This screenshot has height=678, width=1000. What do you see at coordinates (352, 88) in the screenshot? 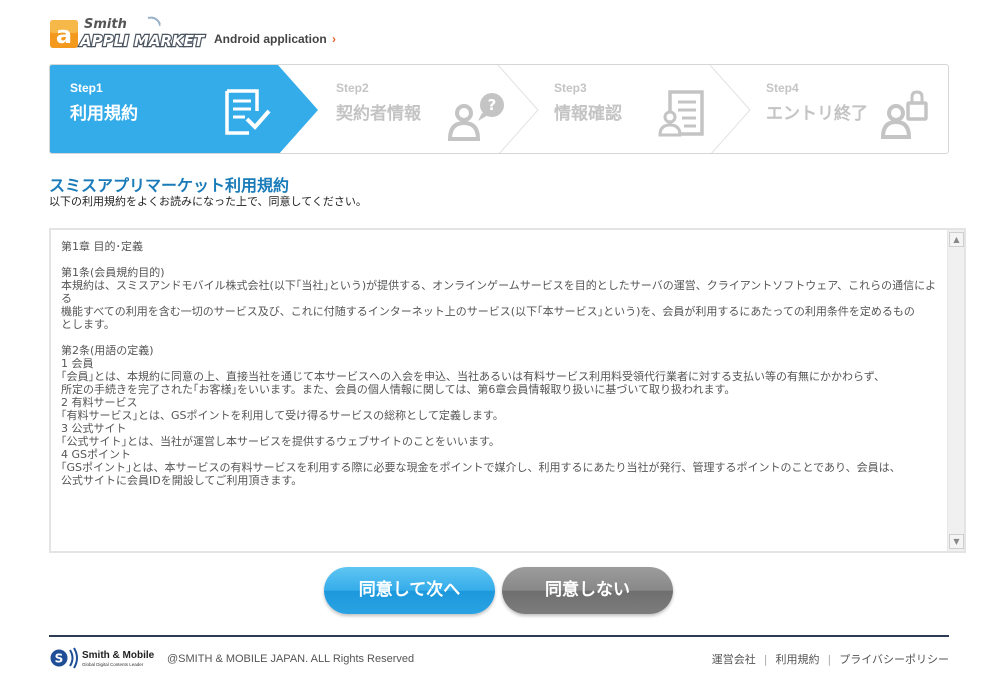
I see `step-number: Step2` at bounding box center [352, 88].